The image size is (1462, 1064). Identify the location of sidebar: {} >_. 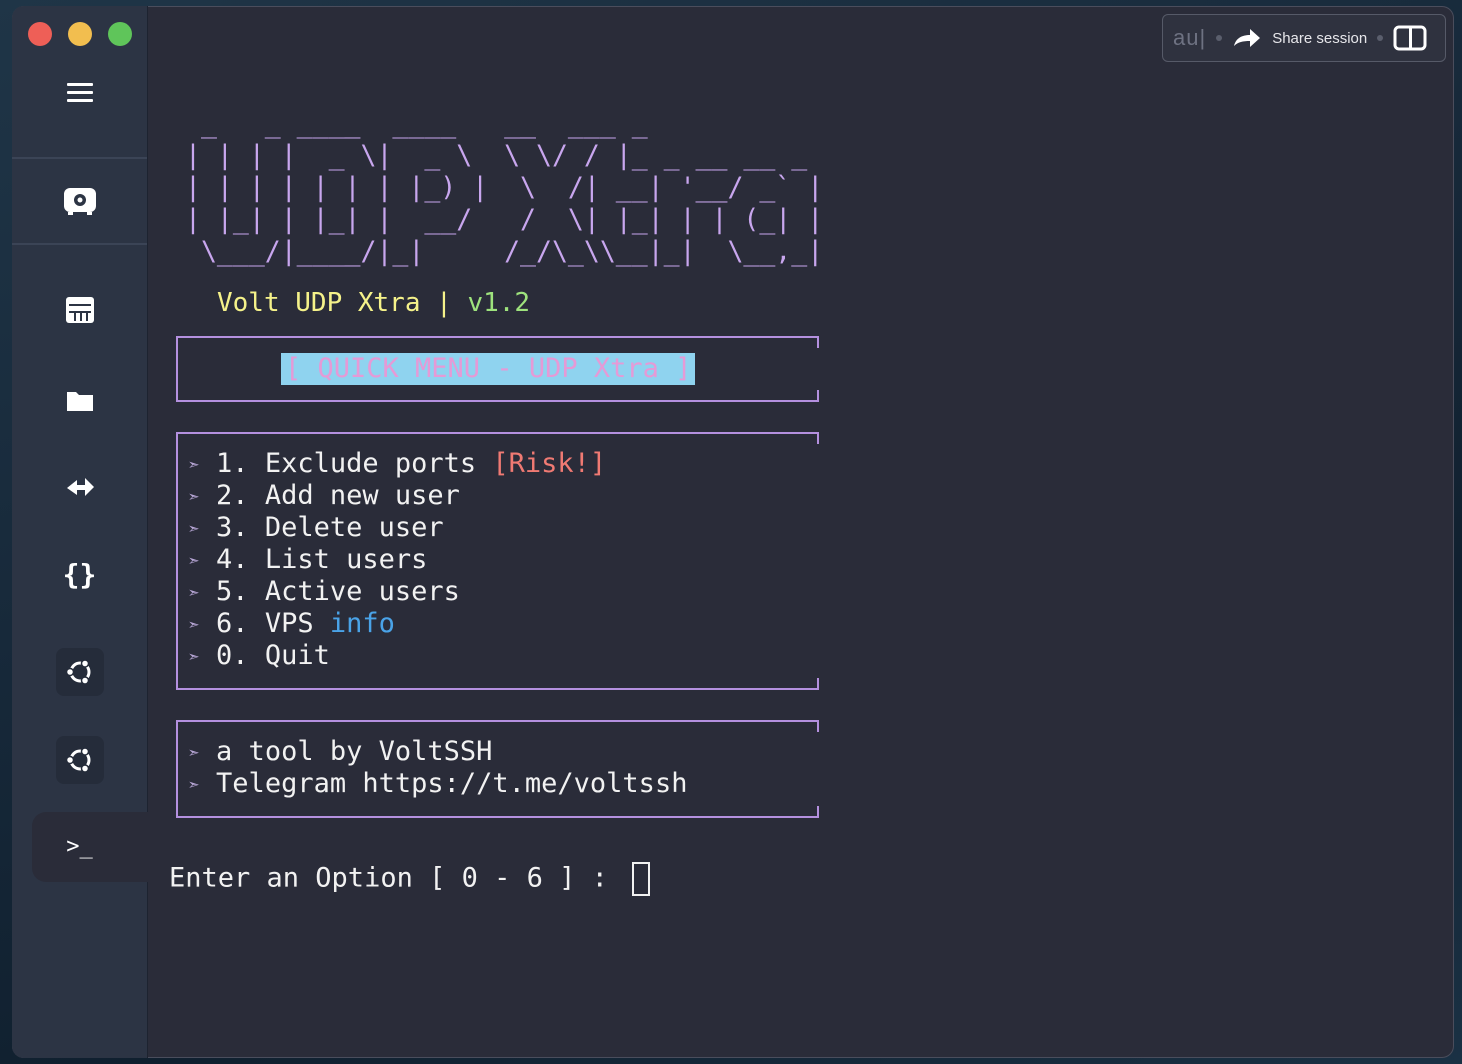
(82, 532).